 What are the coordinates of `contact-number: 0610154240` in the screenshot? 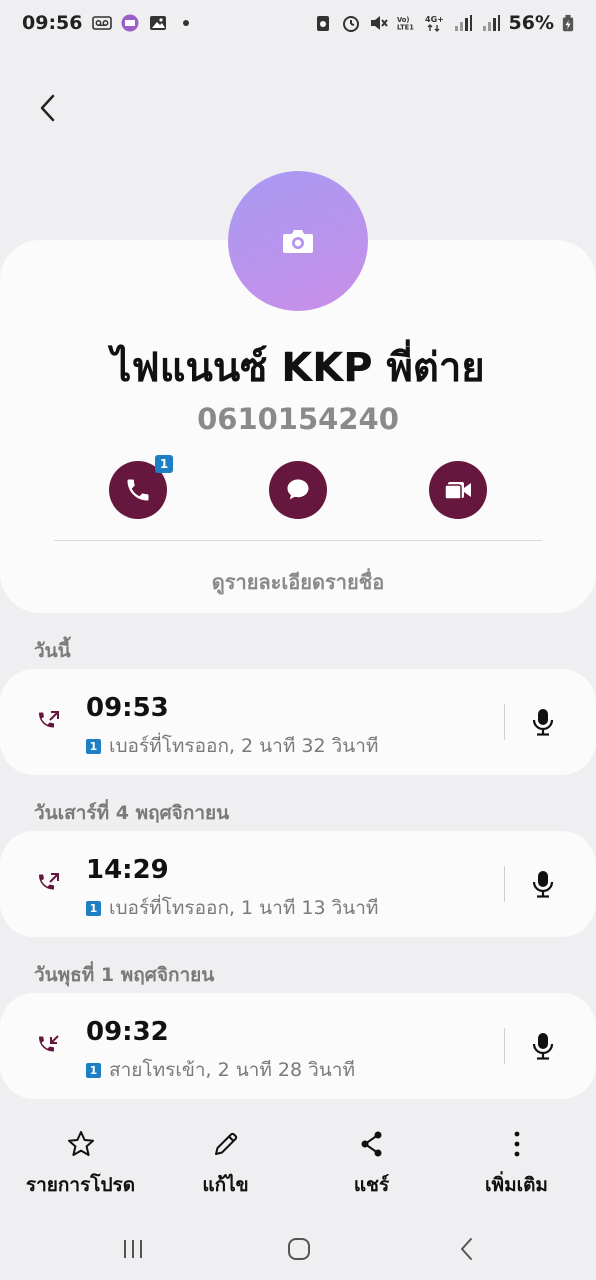 It's located at (298, 419).